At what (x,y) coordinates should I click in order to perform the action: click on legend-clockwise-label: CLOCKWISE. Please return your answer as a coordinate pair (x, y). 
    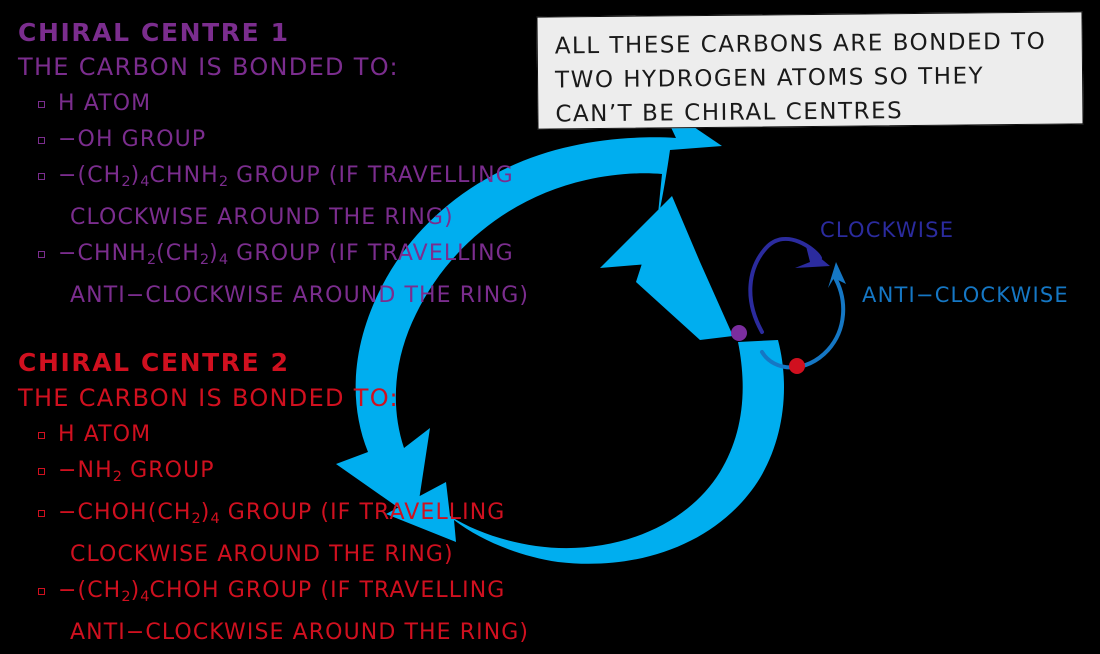
    Looking at the image, I should click on (887, 230).